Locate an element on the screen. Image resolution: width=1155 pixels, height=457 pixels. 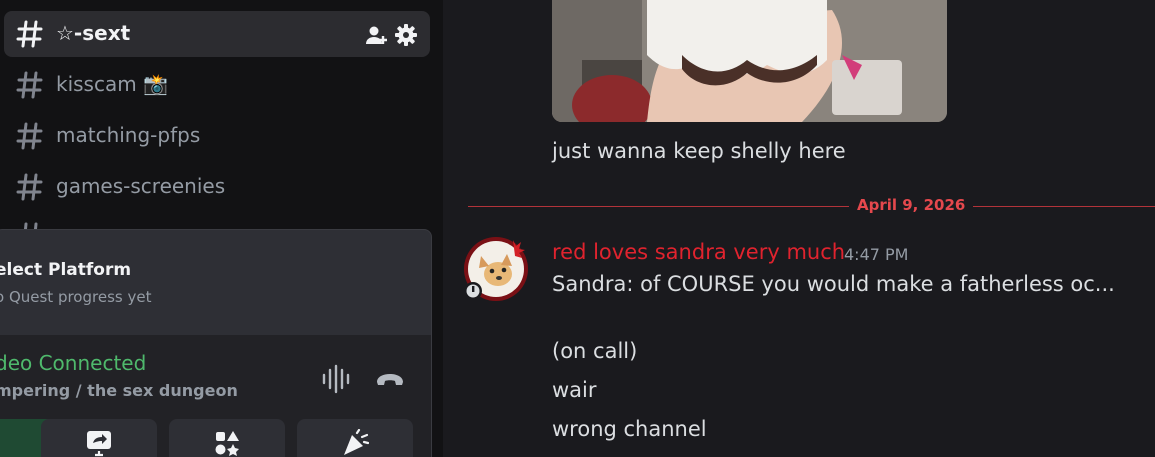
crochet-photo is located at coordinates (749, 61).